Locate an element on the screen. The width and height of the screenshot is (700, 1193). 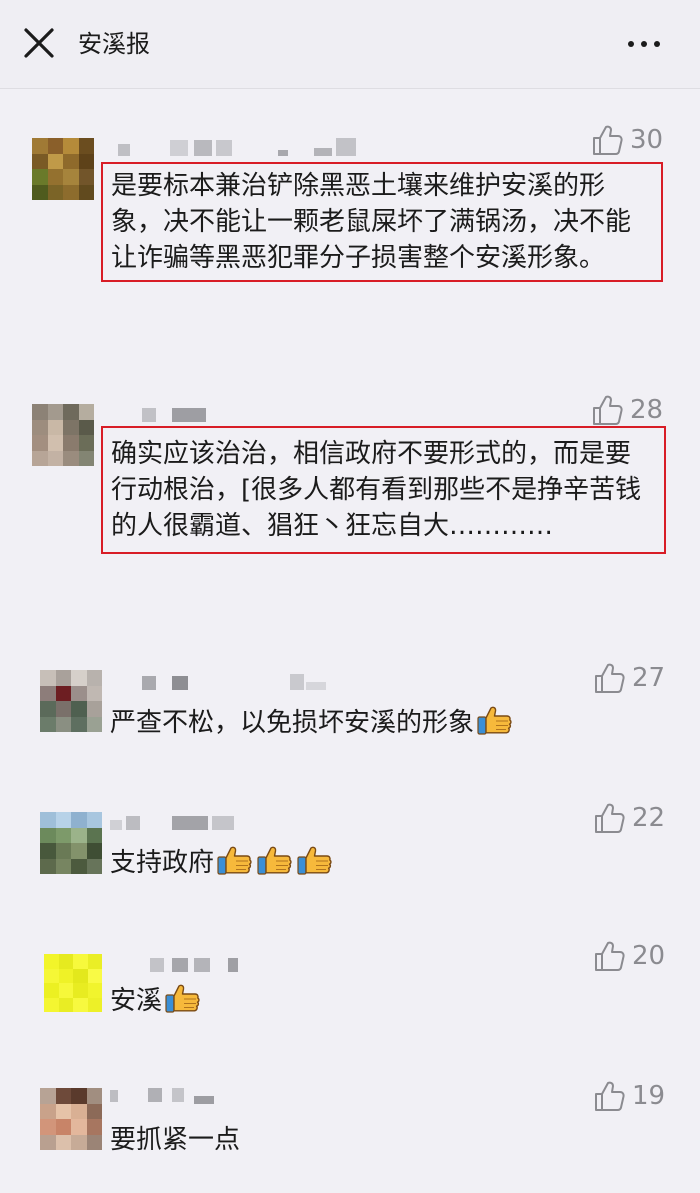
page-title: 安溪报 is located at coordinates (114, 44).